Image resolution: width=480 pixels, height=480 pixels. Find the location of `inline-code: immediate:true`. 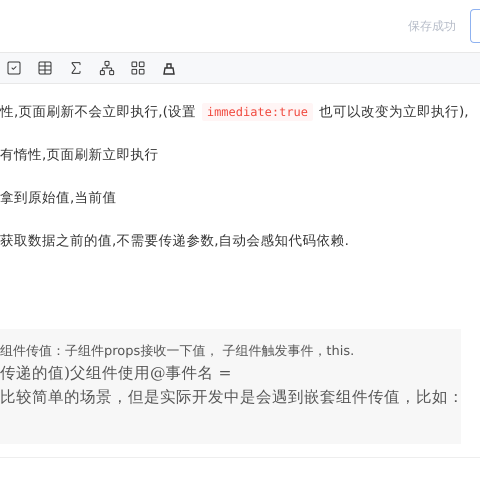

inline-code: immediate:true is located at coordinates (258, 111).